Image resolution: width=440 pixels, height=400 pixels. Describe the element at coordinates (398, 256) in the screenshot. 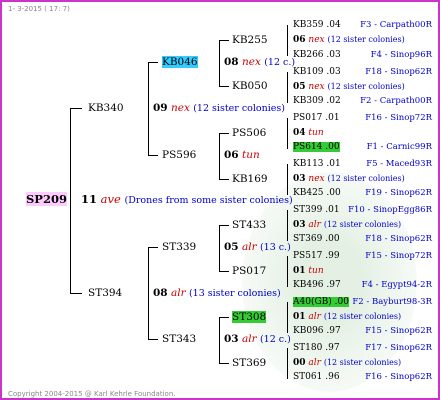

I see `gen5-origin: F15 - Sinop72R` at that location.